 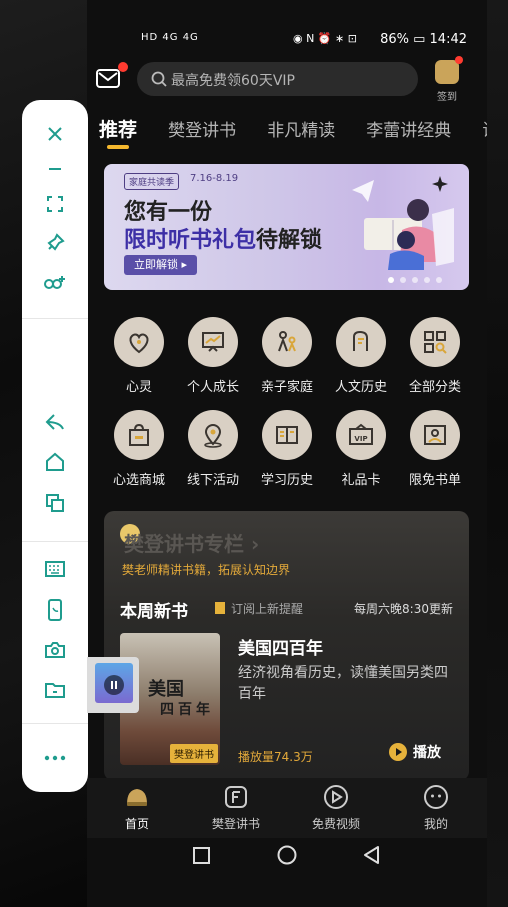 What do you see at coordinates (55, 446) in the screenshot?
I see `floating-toolbar` at bounding box center [55, 446].